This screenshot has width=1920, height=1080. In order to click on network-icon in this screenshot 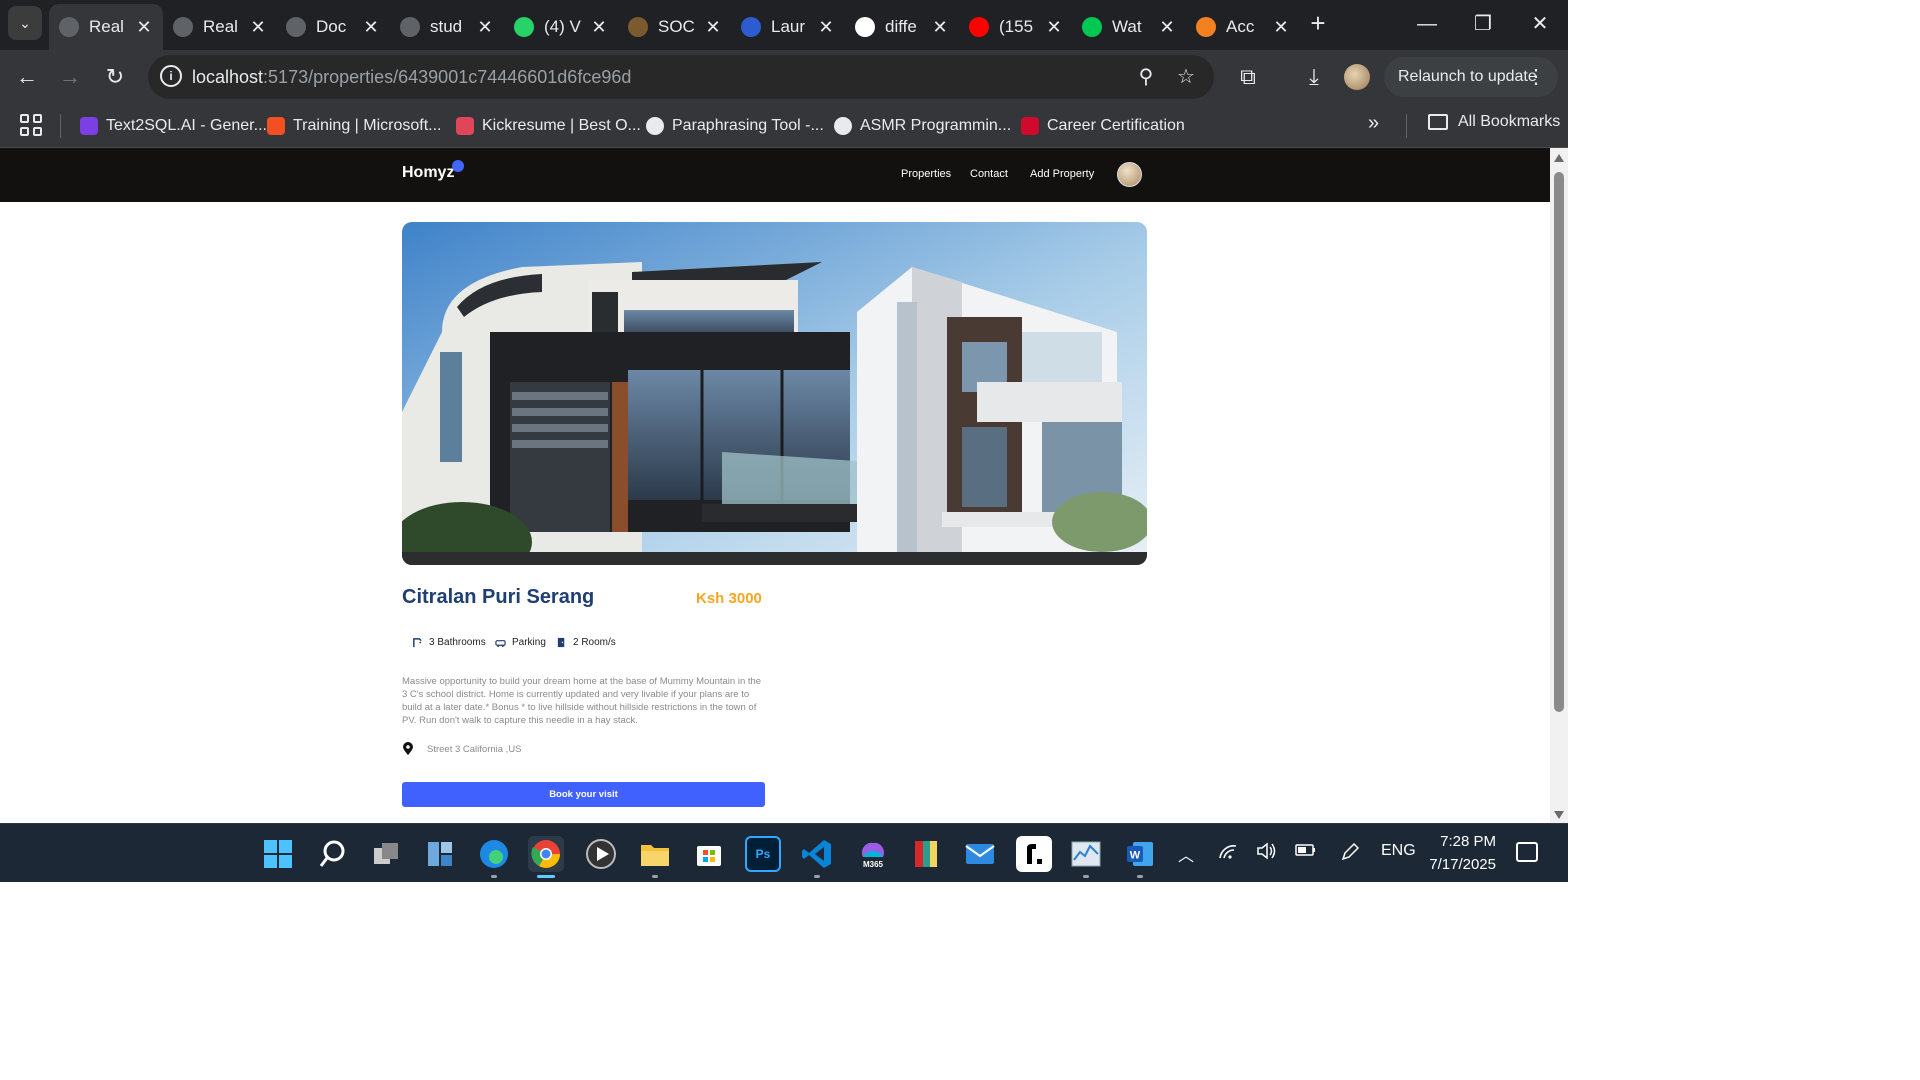, I will do `click(1228, 853)`.